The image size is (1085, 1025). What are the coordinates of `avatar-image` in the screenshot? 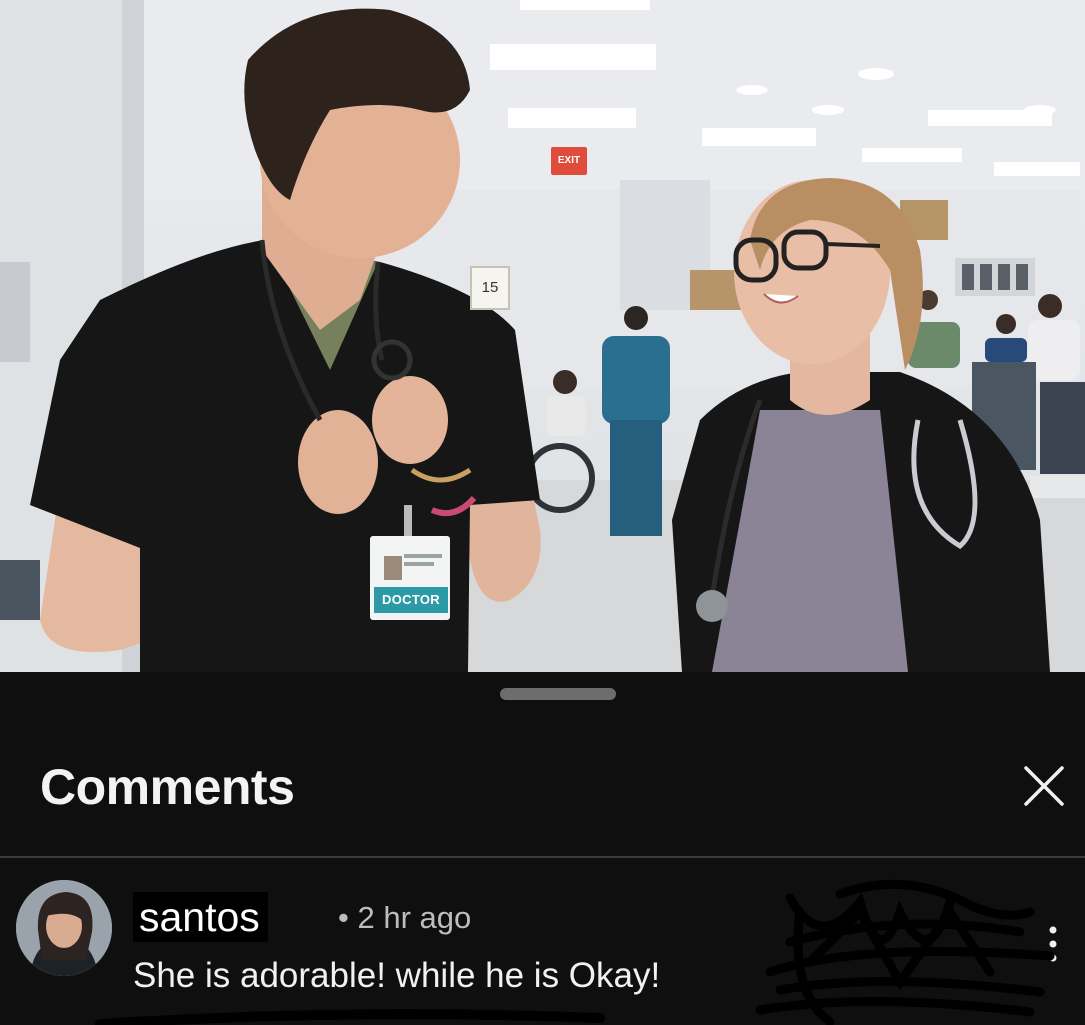 It's located at (64, 928).